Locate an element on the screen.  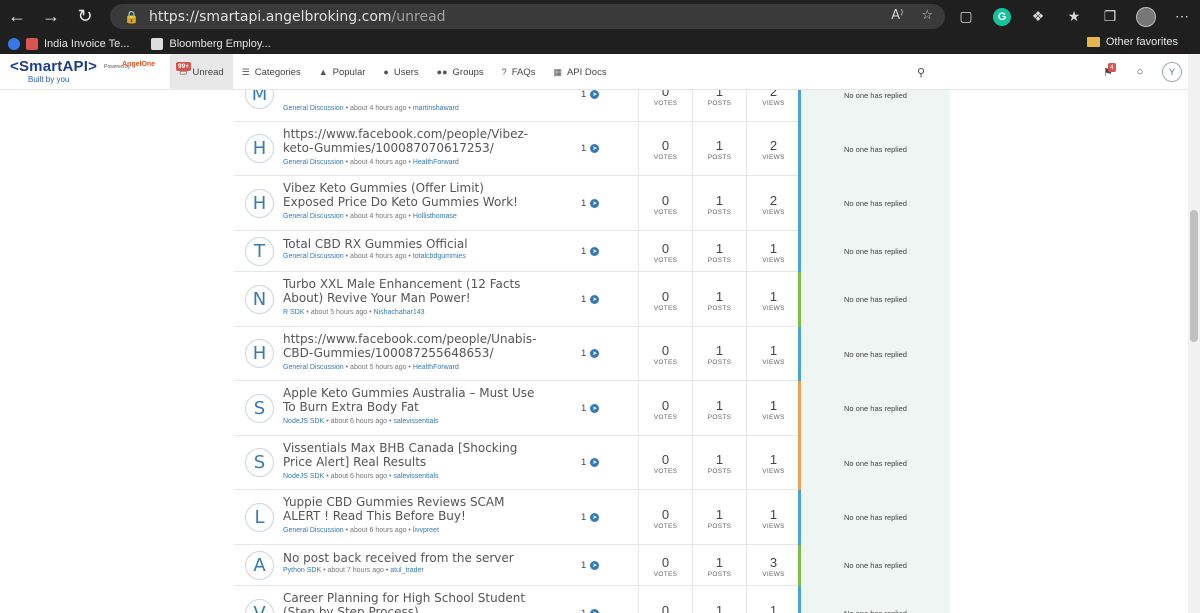
topic-author-link: martinshaward is located at coordinates (436, 108).